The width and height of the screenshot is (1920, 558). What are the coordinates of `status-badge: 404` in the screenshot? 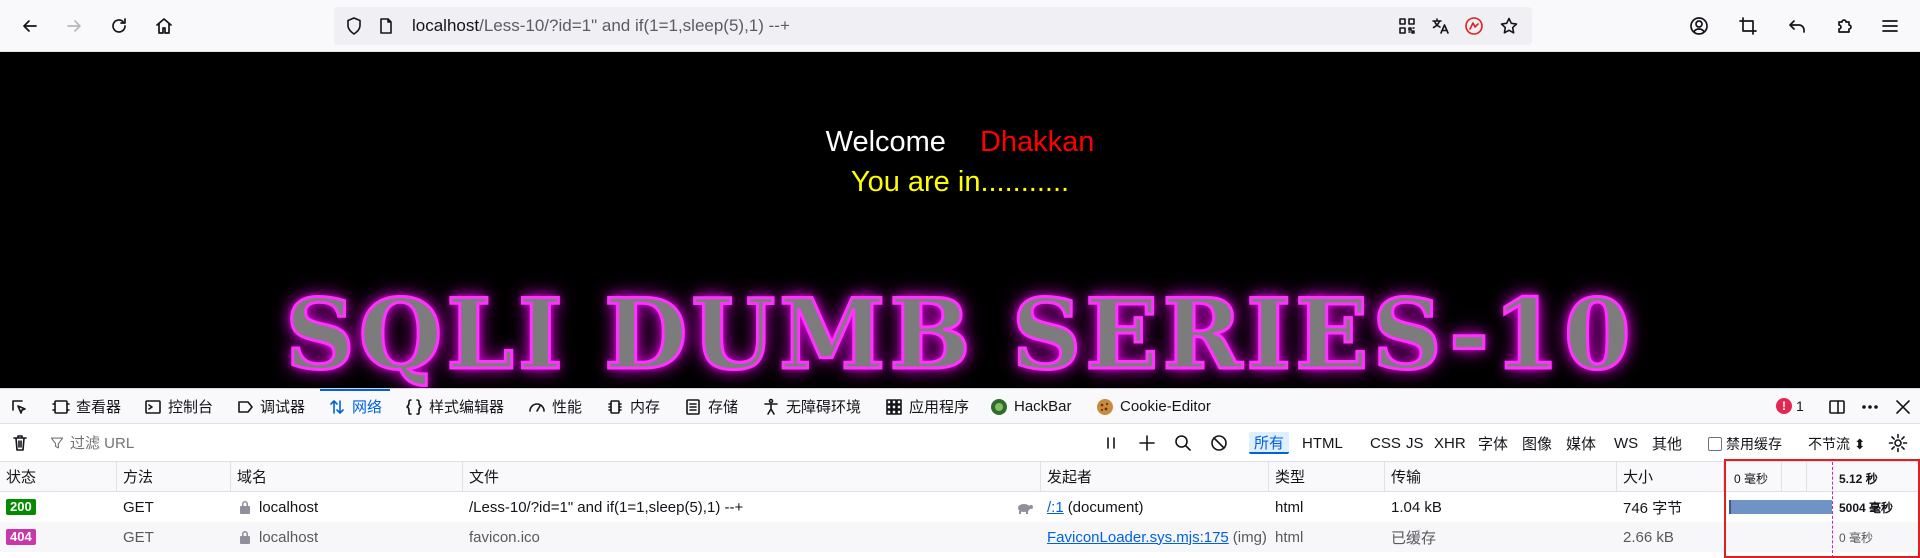 It's located at (21, 537).